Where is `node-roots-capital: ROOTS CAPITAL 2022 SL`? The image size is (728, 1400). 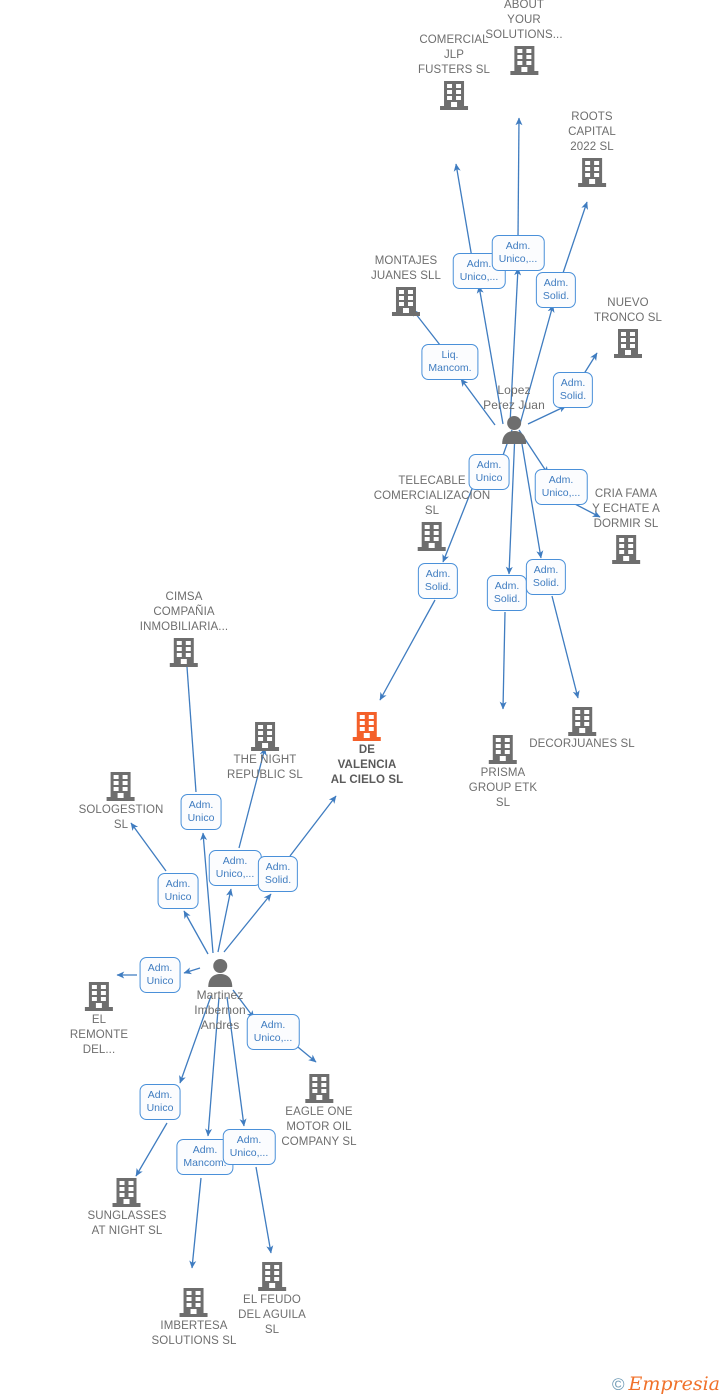
node-roots-capital: ROOTS CAPITAL 2022 SL is located at coordinates (592, 149).